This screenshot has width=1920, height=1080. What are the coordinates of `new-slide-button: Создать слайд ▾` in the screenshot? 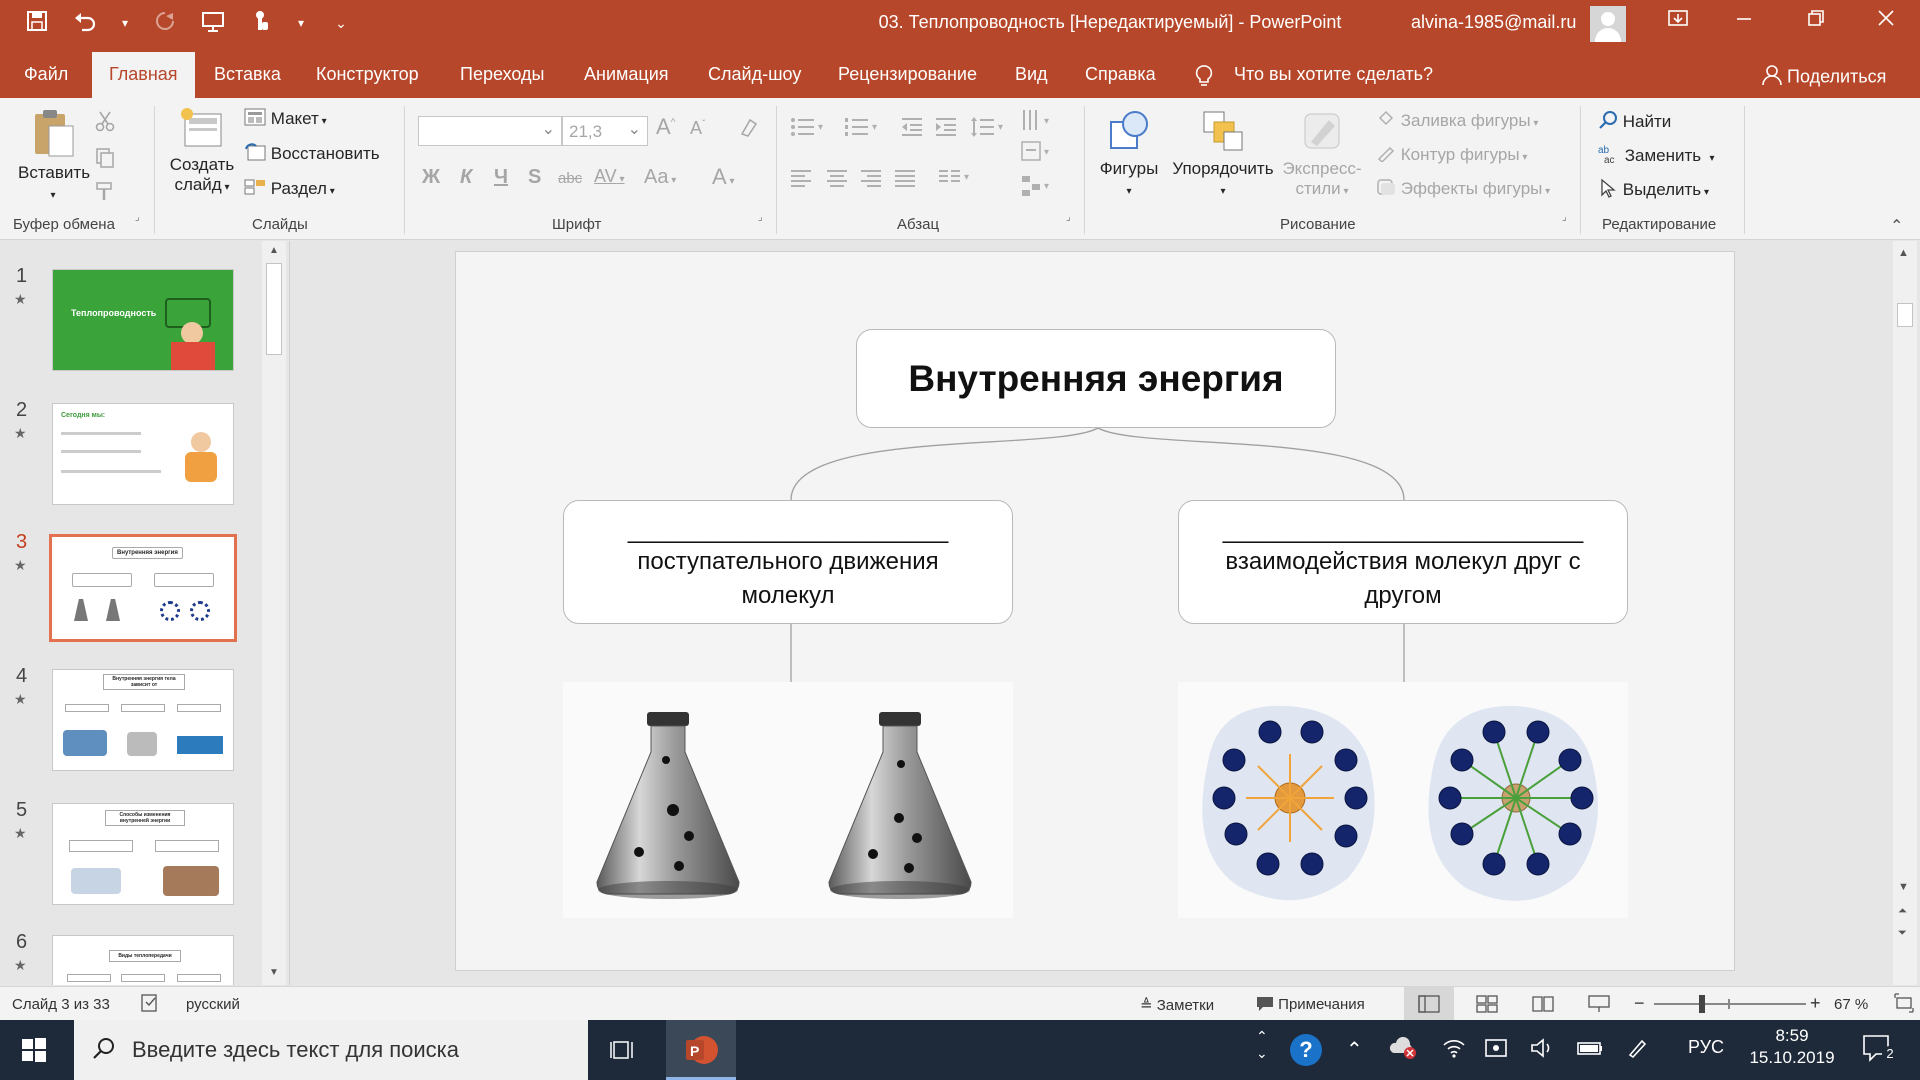 It's located at (202, 150).